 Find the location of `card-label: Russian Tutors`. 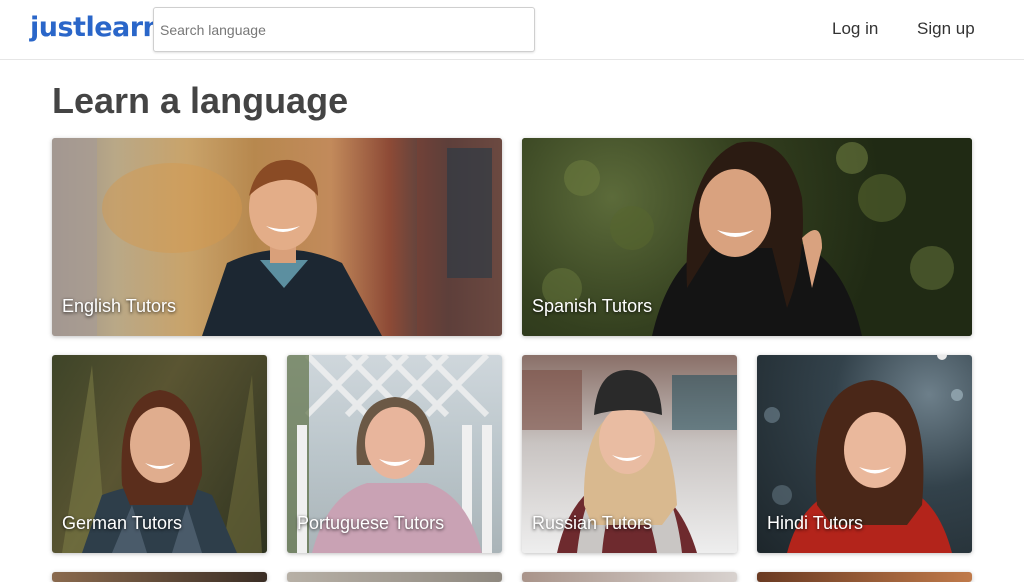

card-label: Russian Tutors is located at coordinates (592, 523).